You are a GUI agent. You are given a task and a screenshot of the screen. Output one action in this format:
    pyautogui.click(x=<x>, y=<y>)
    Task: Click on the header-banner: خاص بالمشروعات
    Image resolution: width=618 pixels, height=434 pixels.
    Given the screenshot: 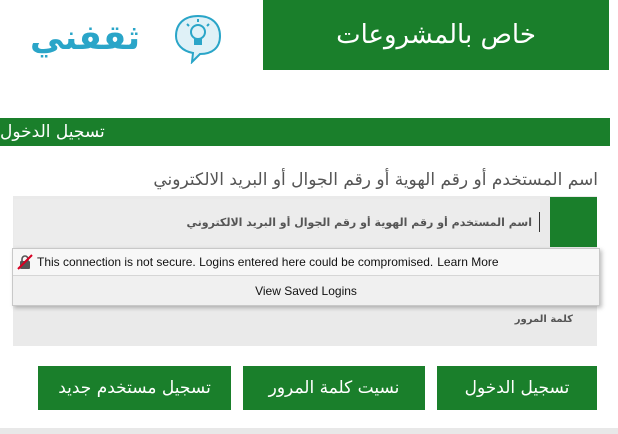 What is the action you would take?
    pyautogui.click(x=436, y=35)
    